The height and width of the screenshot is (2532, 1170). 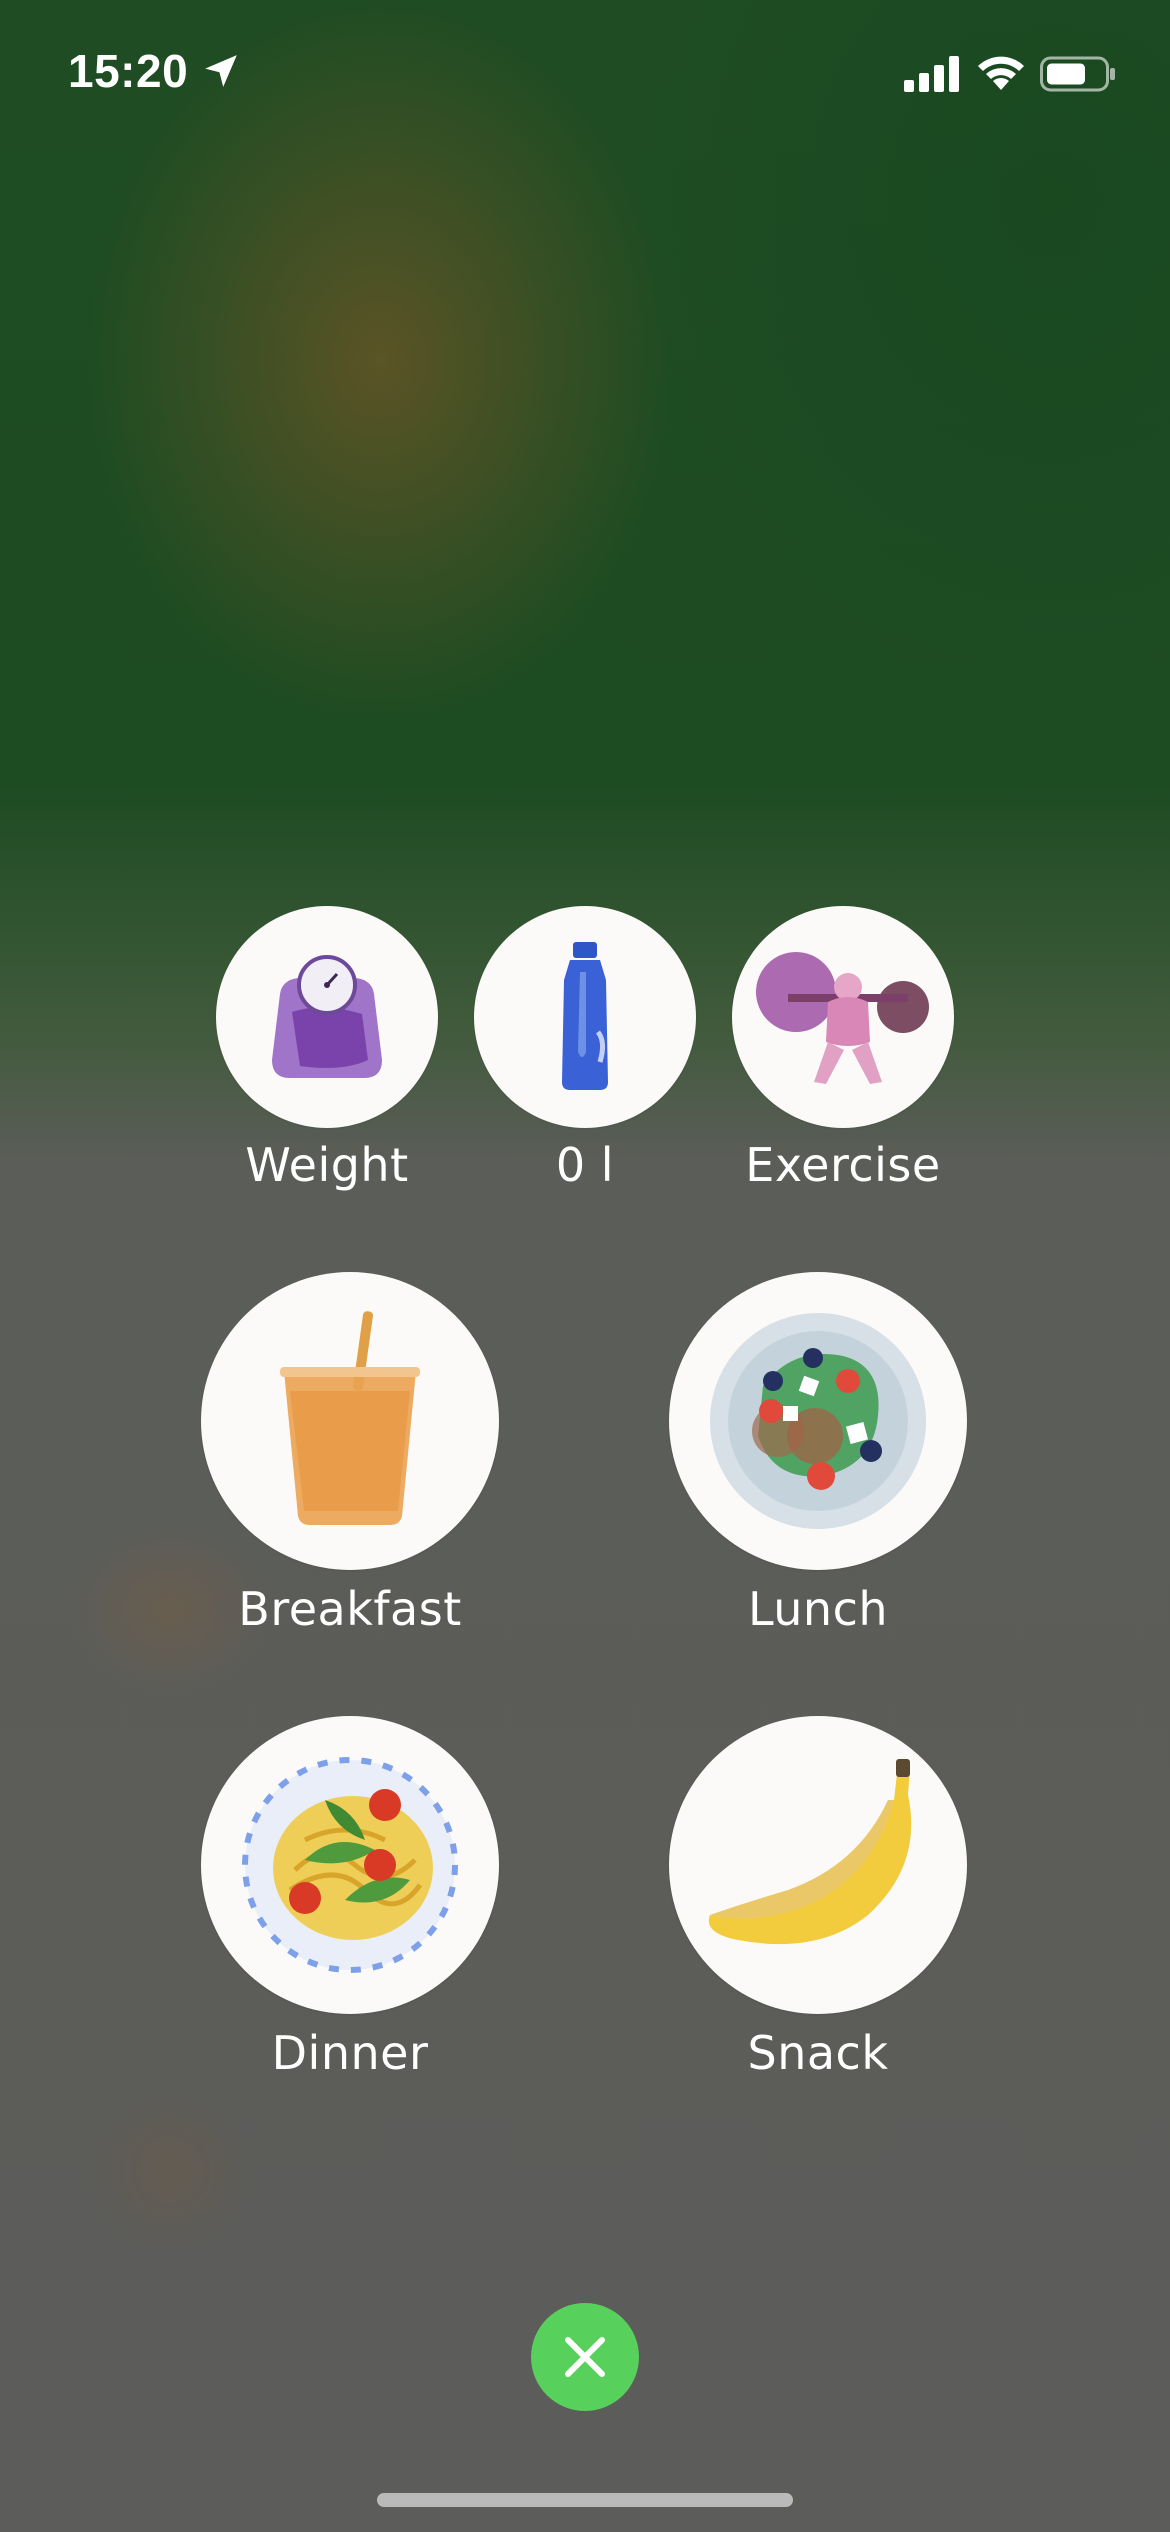 What do you see at coordinates (810, 1852) in the screenshot?
I see `banana-icon` at bounding box center [810, 1852].